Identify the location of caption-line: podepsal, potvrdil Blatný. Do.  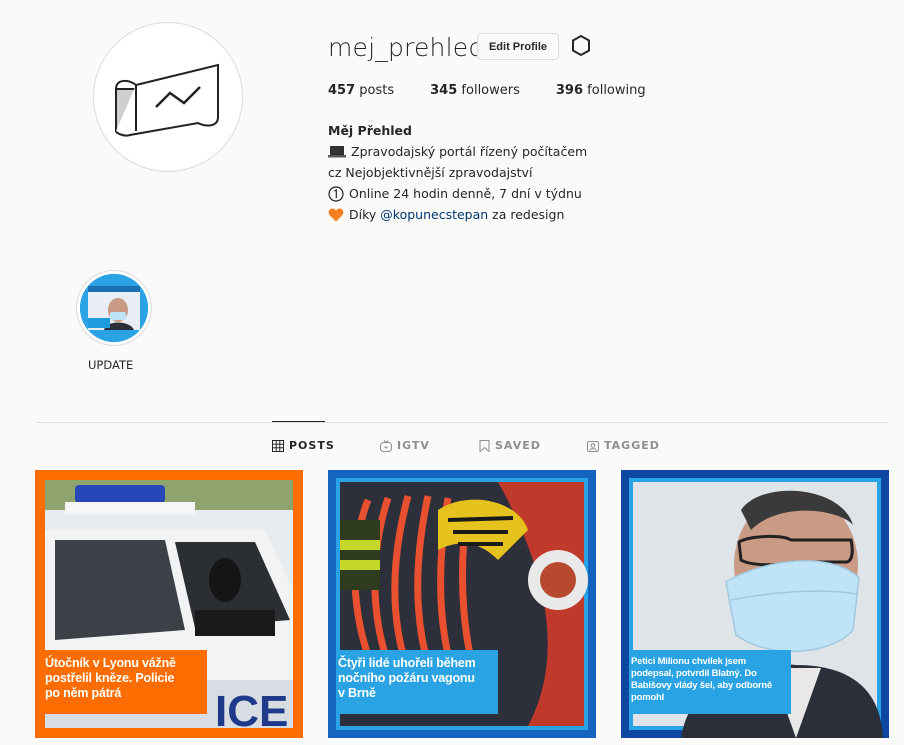
(694, 673).